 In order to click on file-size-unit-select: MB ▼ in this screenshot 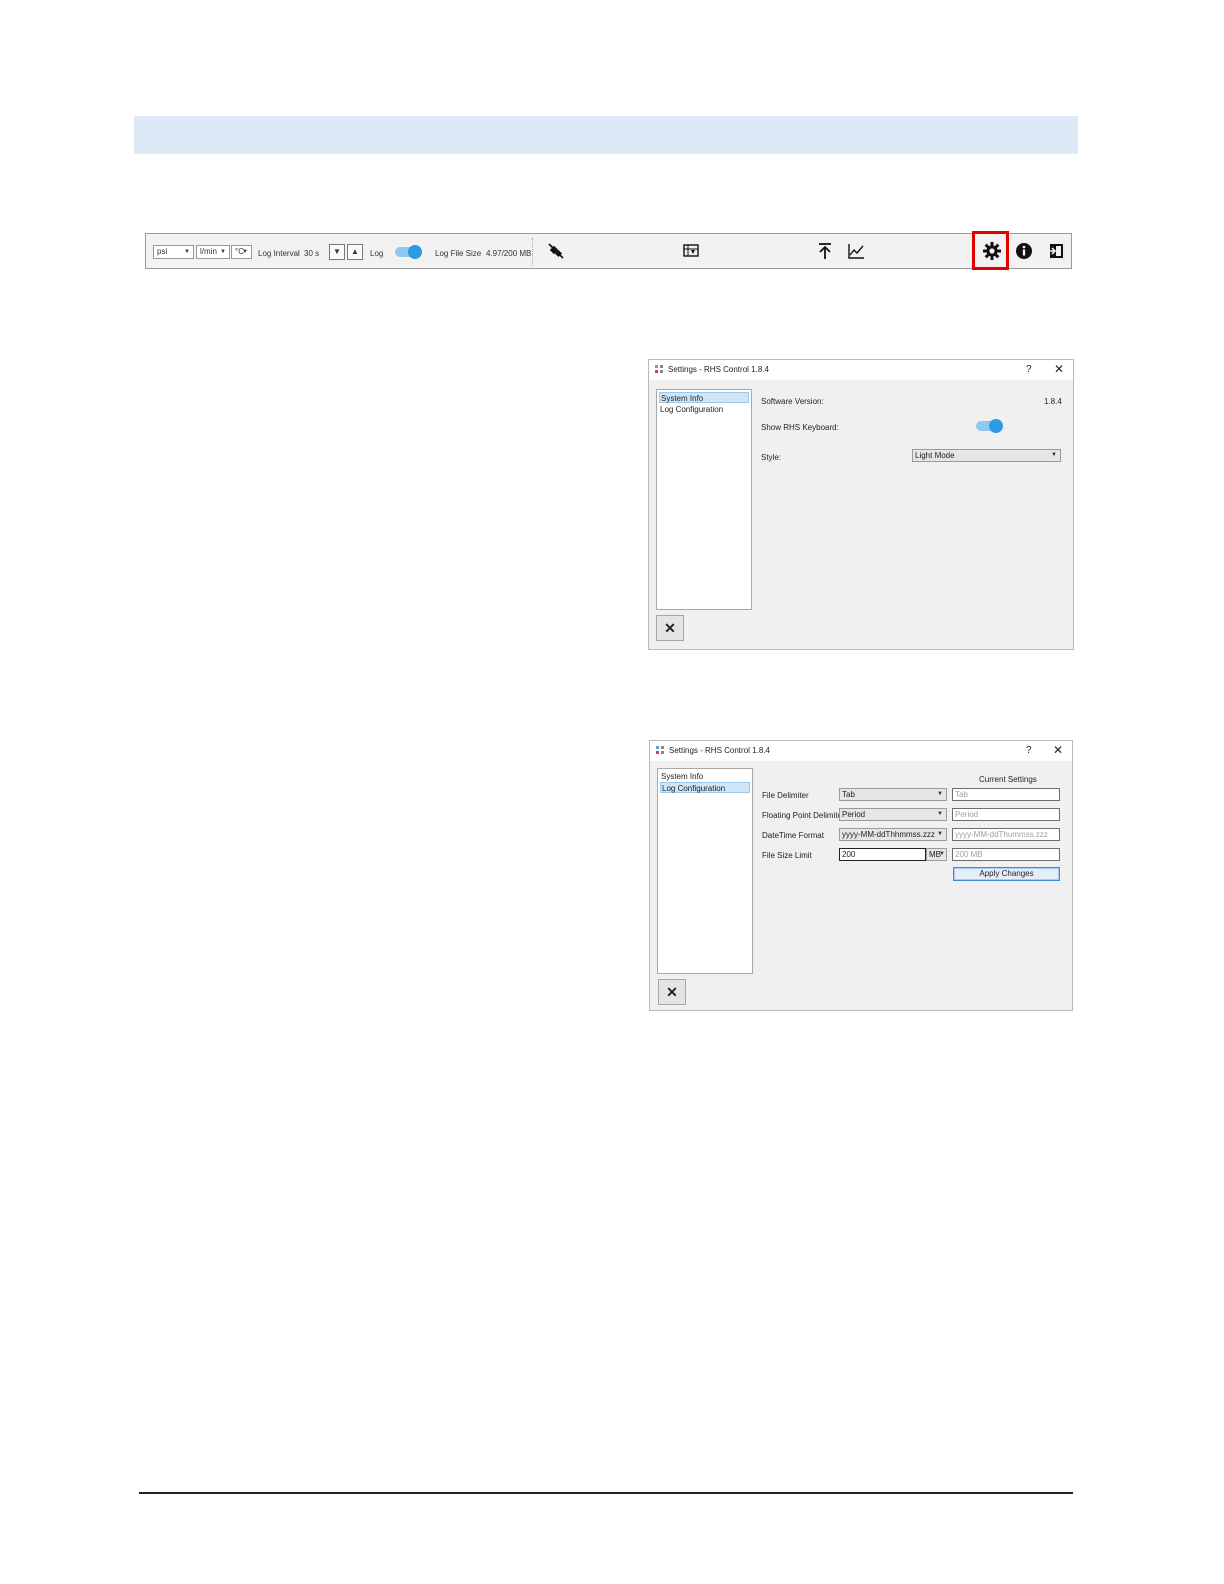, I will do `click(936, 854)`.